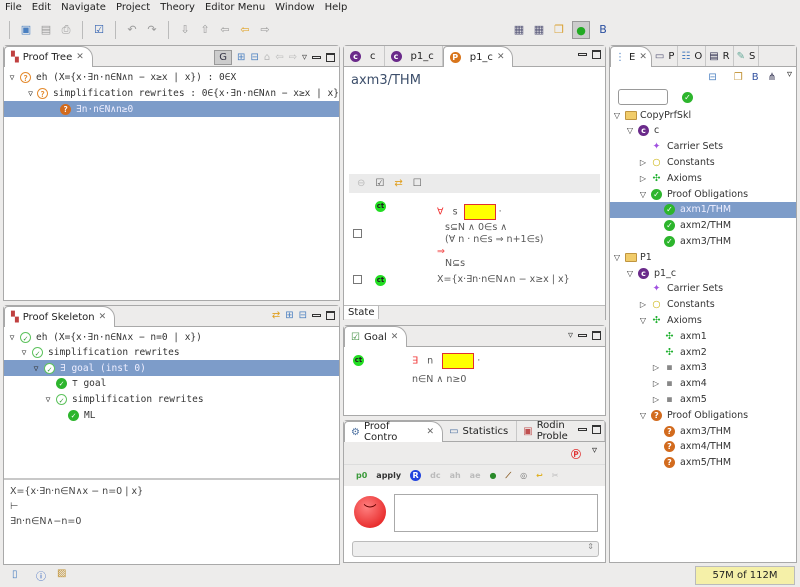 This screenshot has width=800, height=587. Describe the element at coordinates (357, 233) in the screenshot. I see `hypothesis-checkbox` at that location.